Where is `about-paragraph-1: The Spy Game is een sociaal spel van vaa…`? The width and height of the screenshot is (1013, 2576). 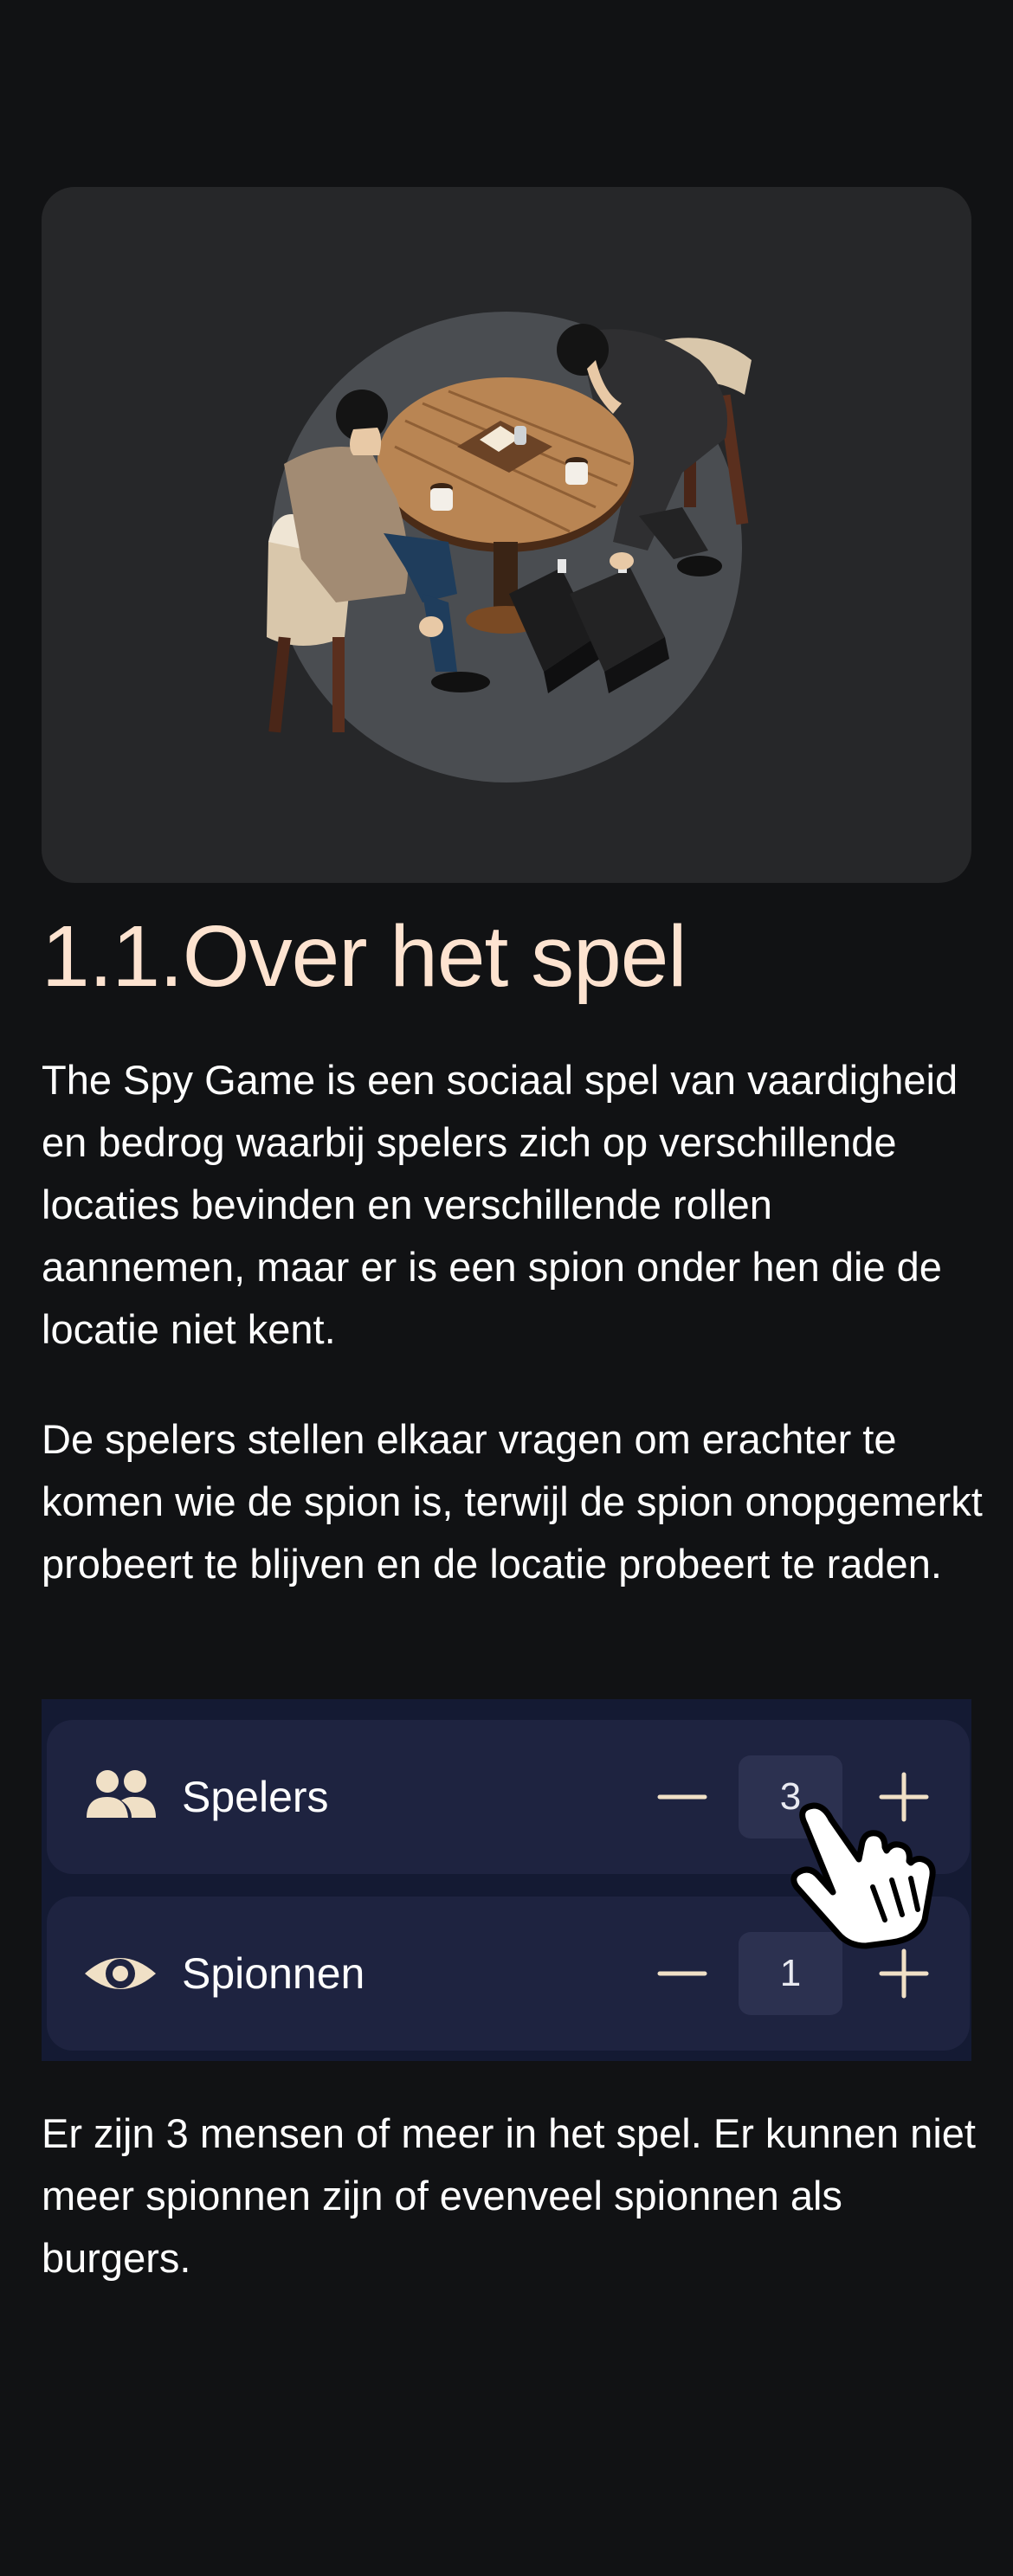 about-paragraph-1: The Spy Game is een sociaal spel van vaa… is located at coordinates (500, 1204).